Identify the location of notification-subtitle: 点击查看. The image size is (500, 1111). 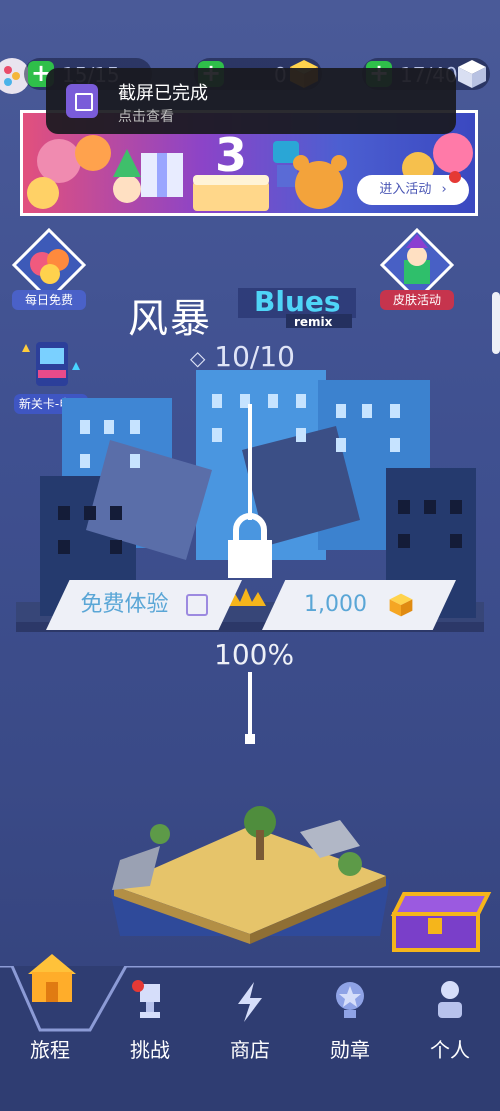
(146, 117).